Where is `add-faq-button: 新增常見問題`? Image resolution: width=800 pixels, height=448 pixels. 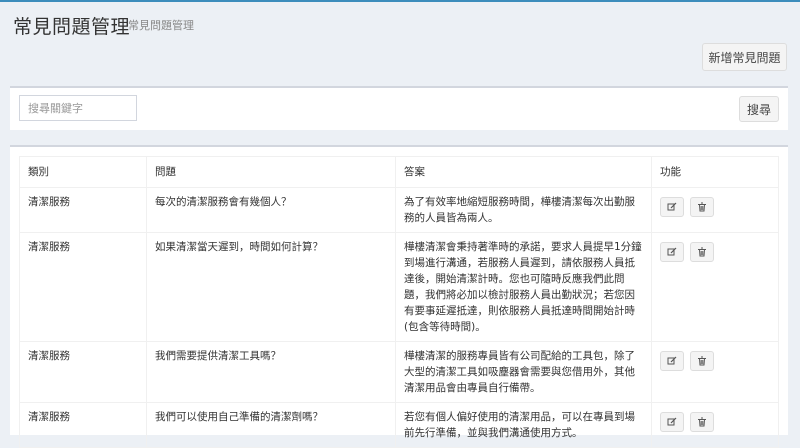 add-faq-button: 新增常見問題 is located at coordinates (744, 57).